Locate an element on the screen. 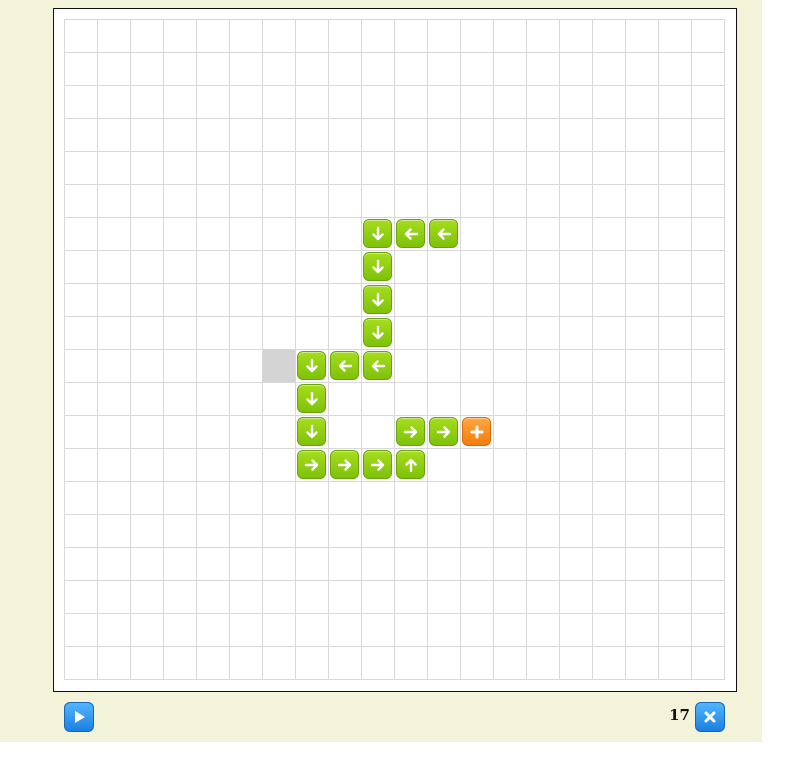 Image resolution: width=800 pixels, height=770 pixels. play-icon is located at coordinates (80, 717).